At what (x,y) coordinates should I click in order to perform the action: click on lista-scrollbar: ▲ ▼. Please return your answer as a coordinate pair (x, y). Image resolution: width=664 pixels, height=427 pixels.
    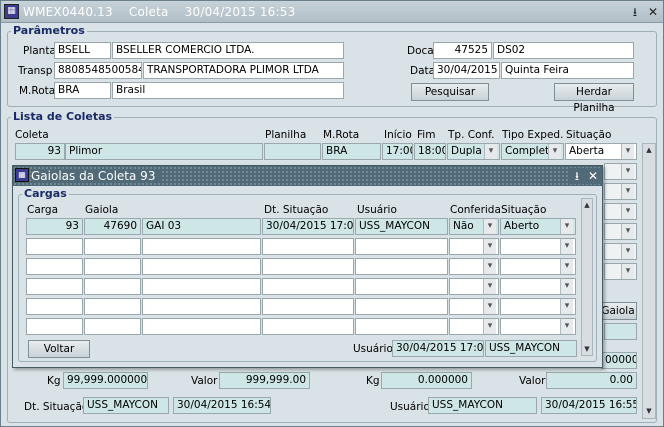
    Looking at the image, I should click on (649, 281).